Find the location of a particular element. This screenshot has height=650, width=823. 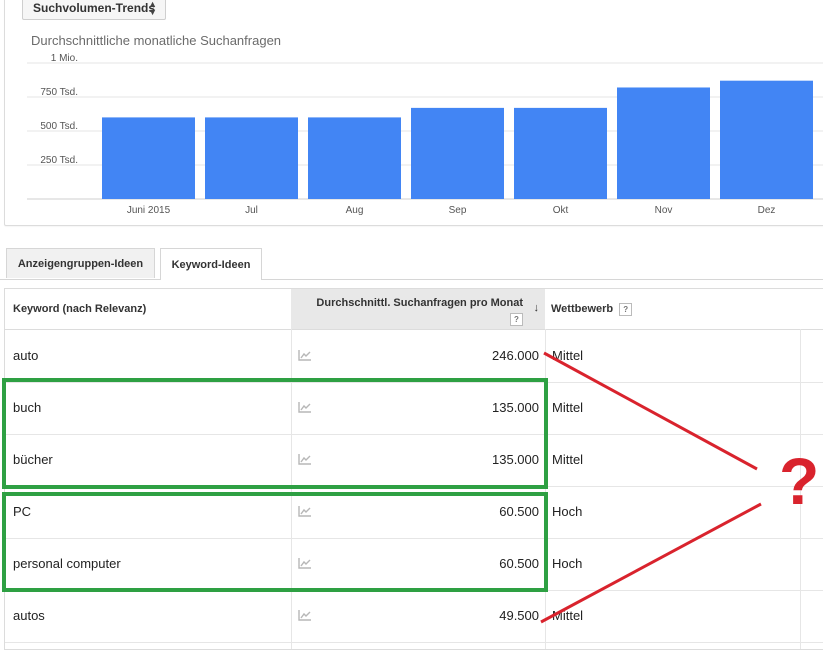

x-tick-label: Sep is located at coordinates (458, 210).